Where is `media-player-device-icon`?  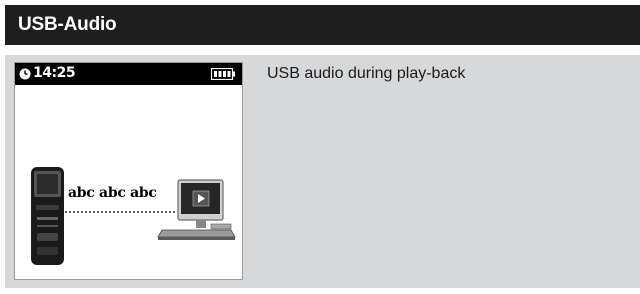
media-player-device-icon is located at coordinates (47, 216).